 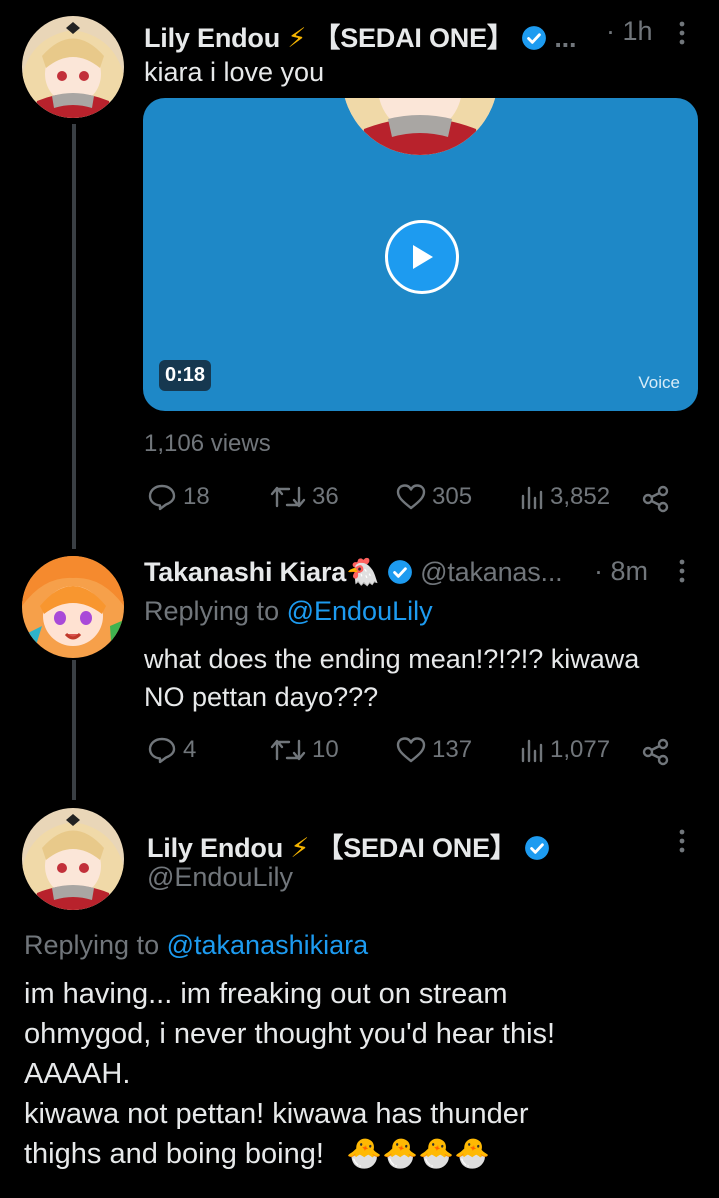 I want to click on tweet3-replying-to: Replying to @takanashikiara, so click(x=196, y=945).